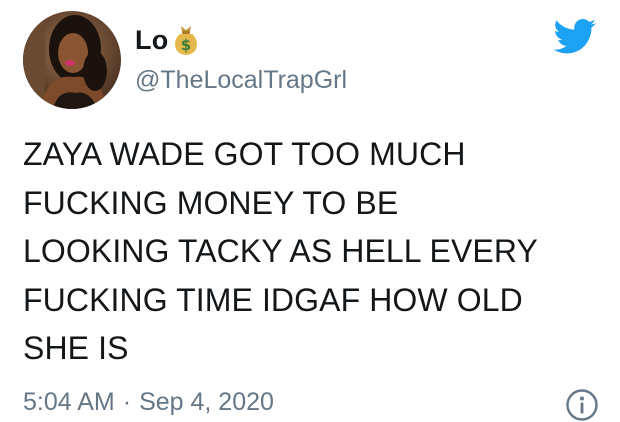 The width and height of the screenshot is (620, 422). Describe the element at coordinates (69, 402) in the screenshot. I see `tweet-time: 5:04 AM` at that location.